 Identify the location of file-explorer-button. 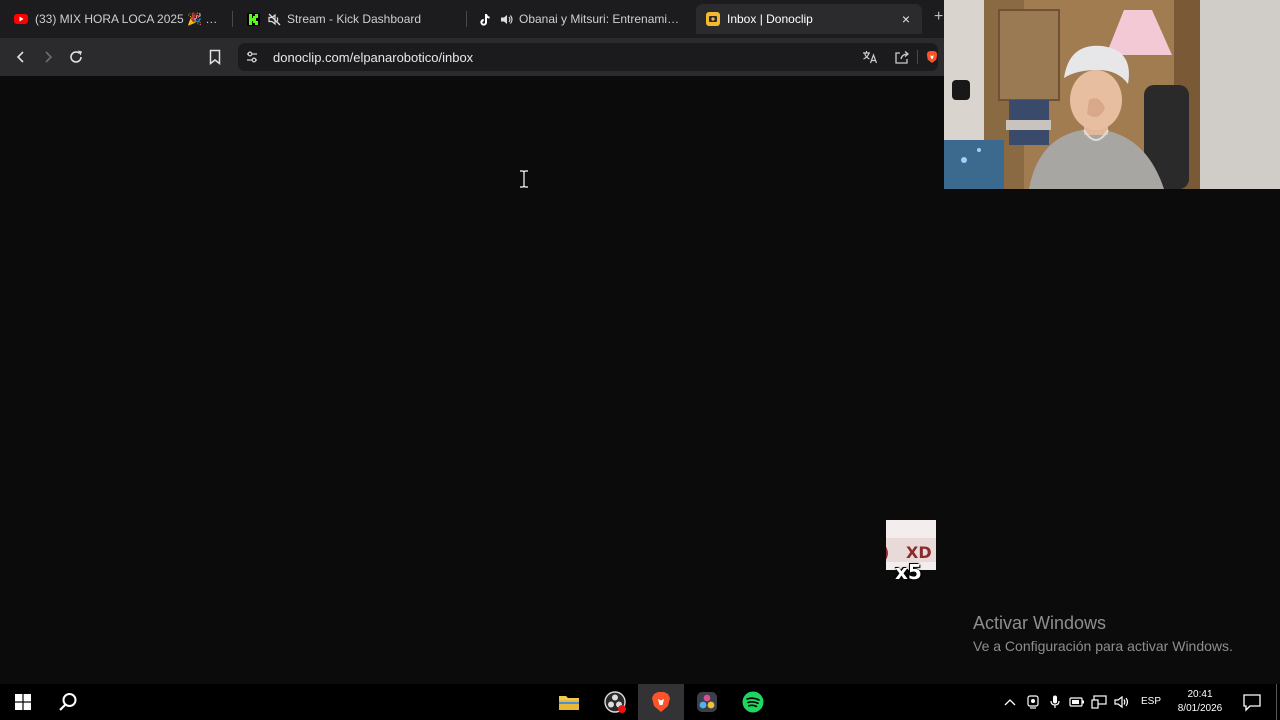
(569, 702).